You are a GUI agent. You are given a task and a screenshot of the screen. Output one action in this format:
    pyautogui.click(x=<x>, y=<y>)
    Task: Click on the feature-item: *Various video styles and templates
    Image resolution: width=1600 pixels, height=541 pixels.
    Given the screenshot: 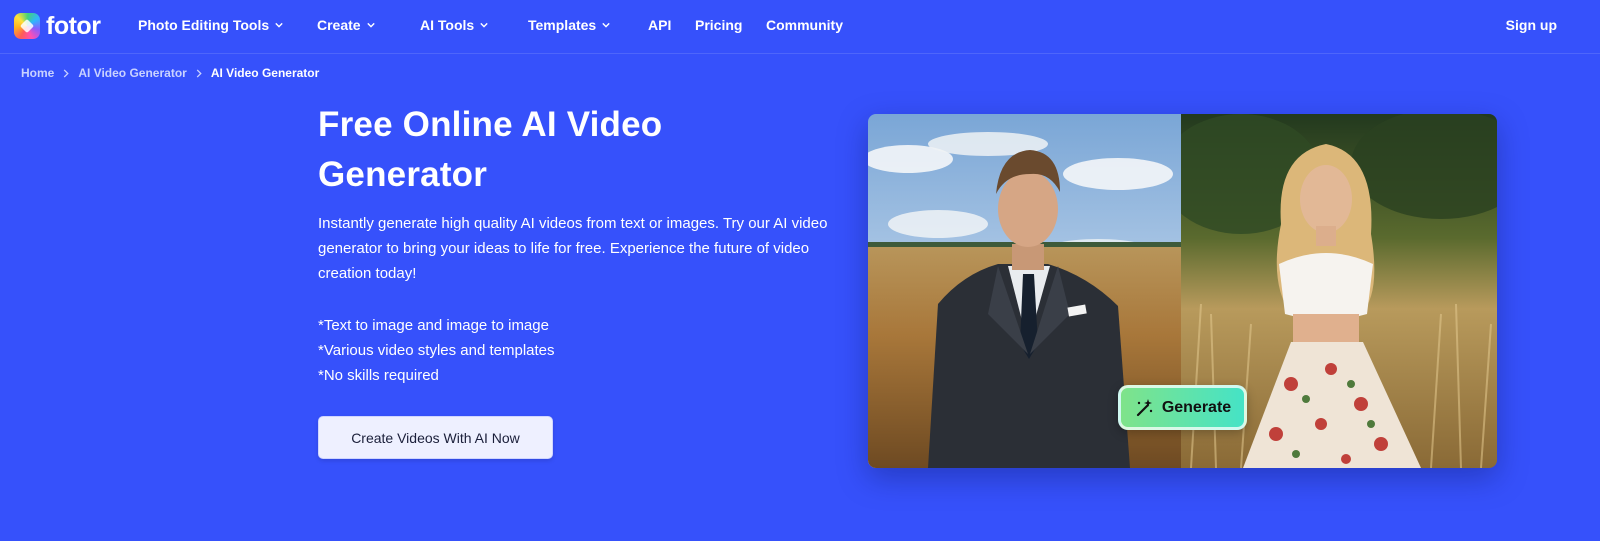 What is the action you would take?
    pyautogui.click(x=436, y=350)
    